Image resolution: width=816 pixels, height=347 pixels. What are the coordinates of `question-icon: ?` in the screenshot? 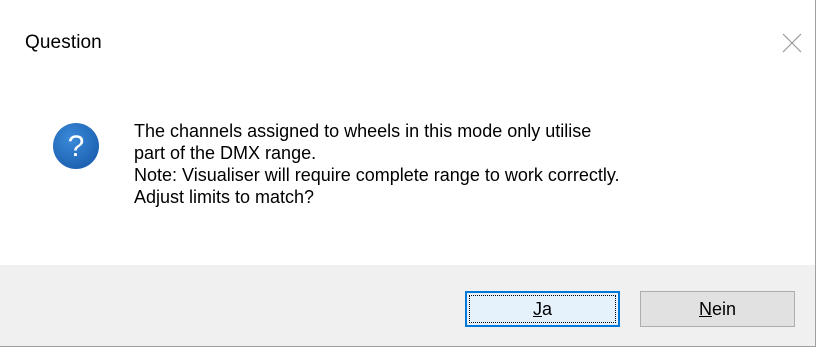 It's located at (76, 146).